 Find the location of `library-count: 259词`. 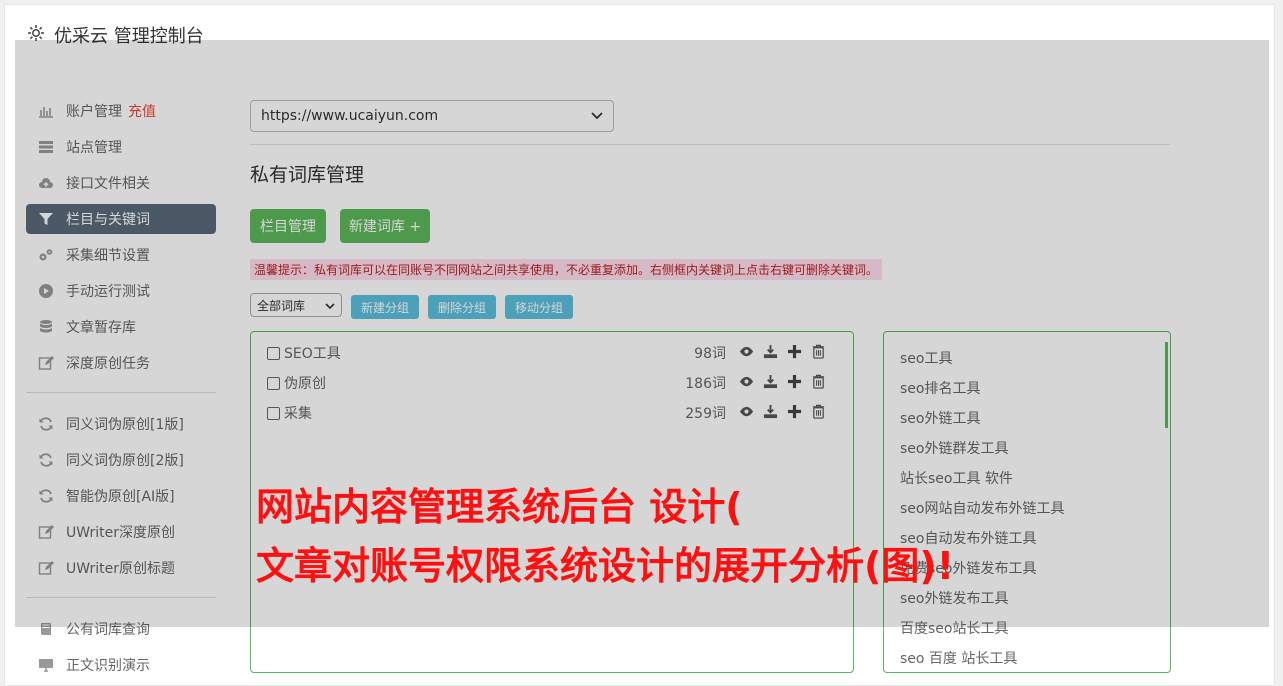

library-count: 259词 is located at coordinates (705, 414).